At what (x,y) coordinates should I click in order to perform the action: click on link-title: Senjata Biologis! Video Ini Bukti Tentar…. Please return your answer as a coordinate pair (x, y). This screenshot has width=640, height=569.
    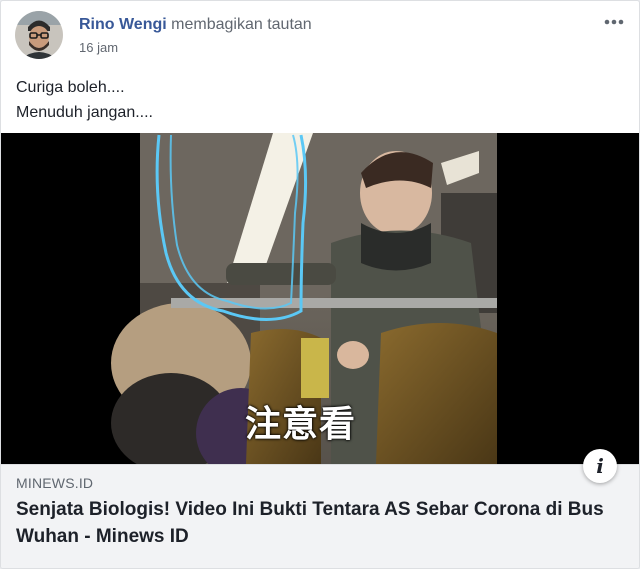
    Looking at the image, I should click on (316, 523).